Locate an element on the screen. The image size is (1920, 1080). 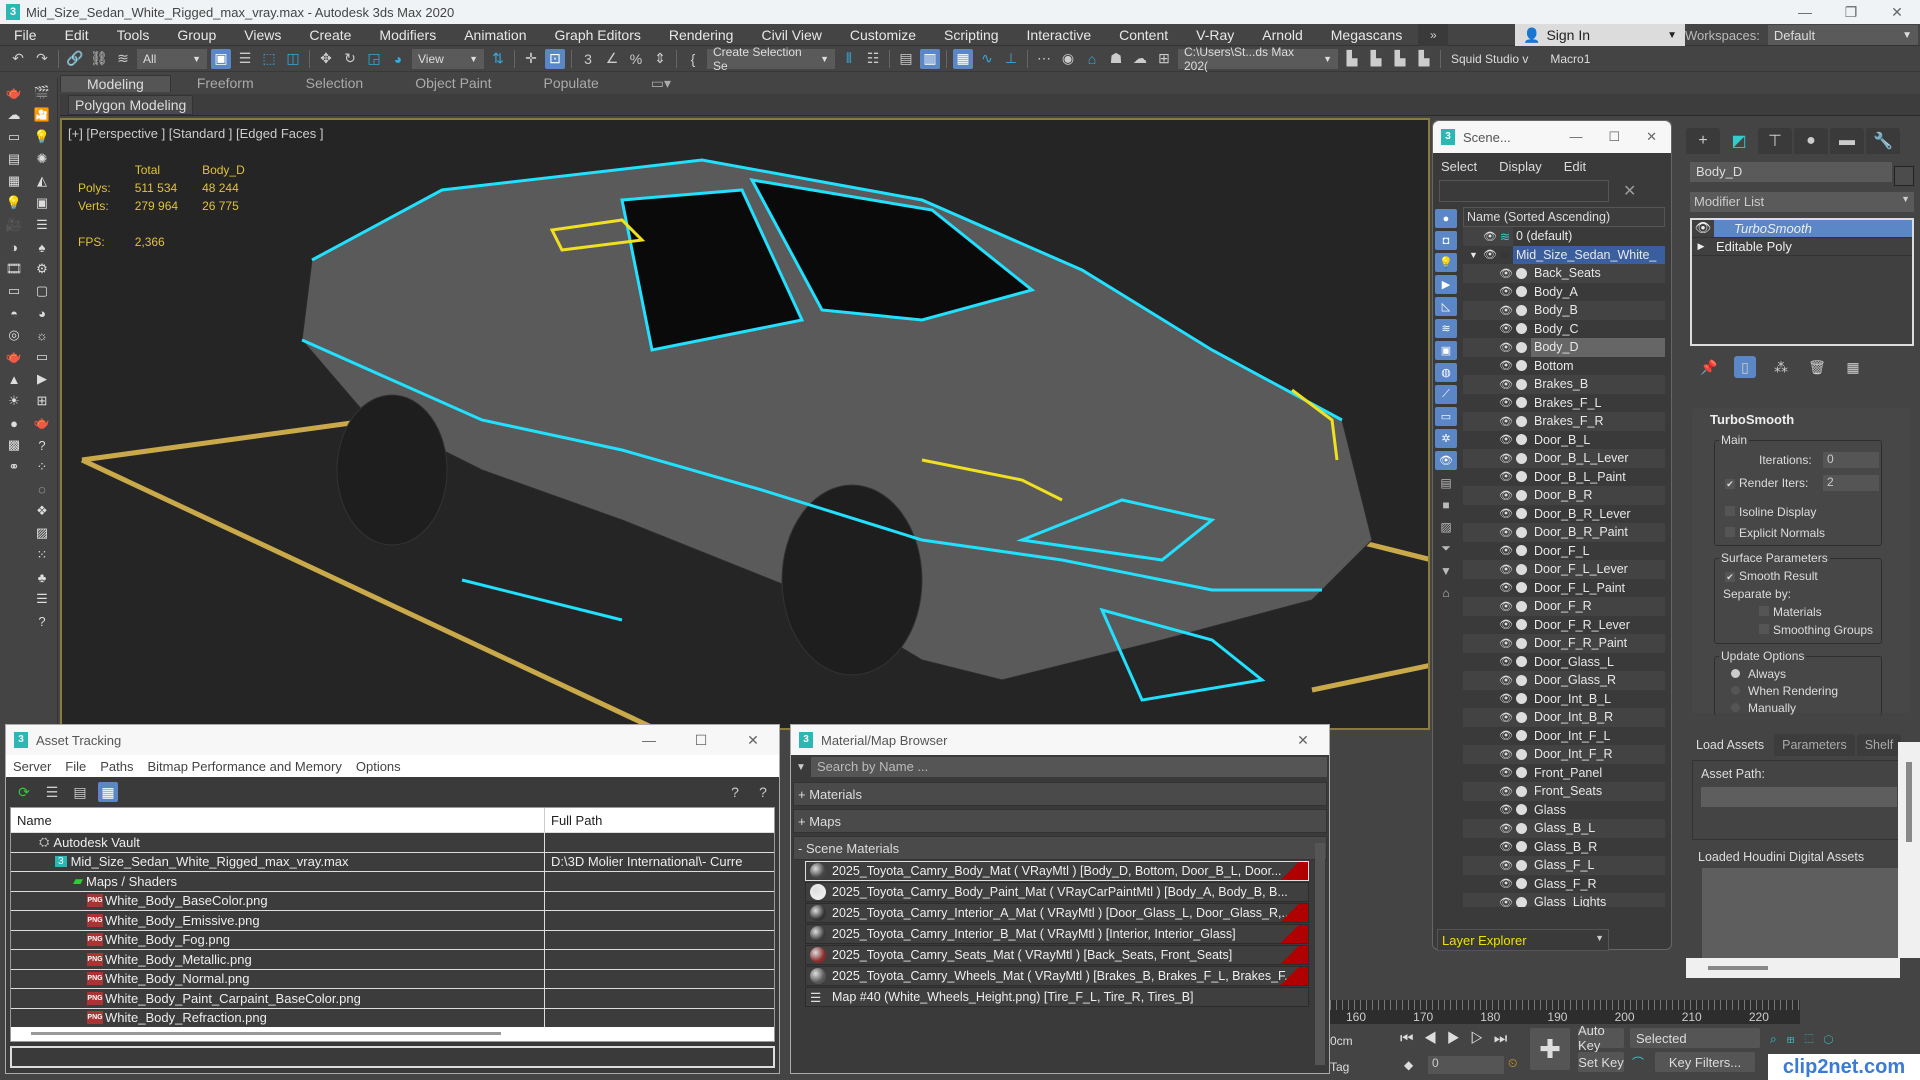
open-folder-icon: ▙ is located at coordinates (1376, 59).